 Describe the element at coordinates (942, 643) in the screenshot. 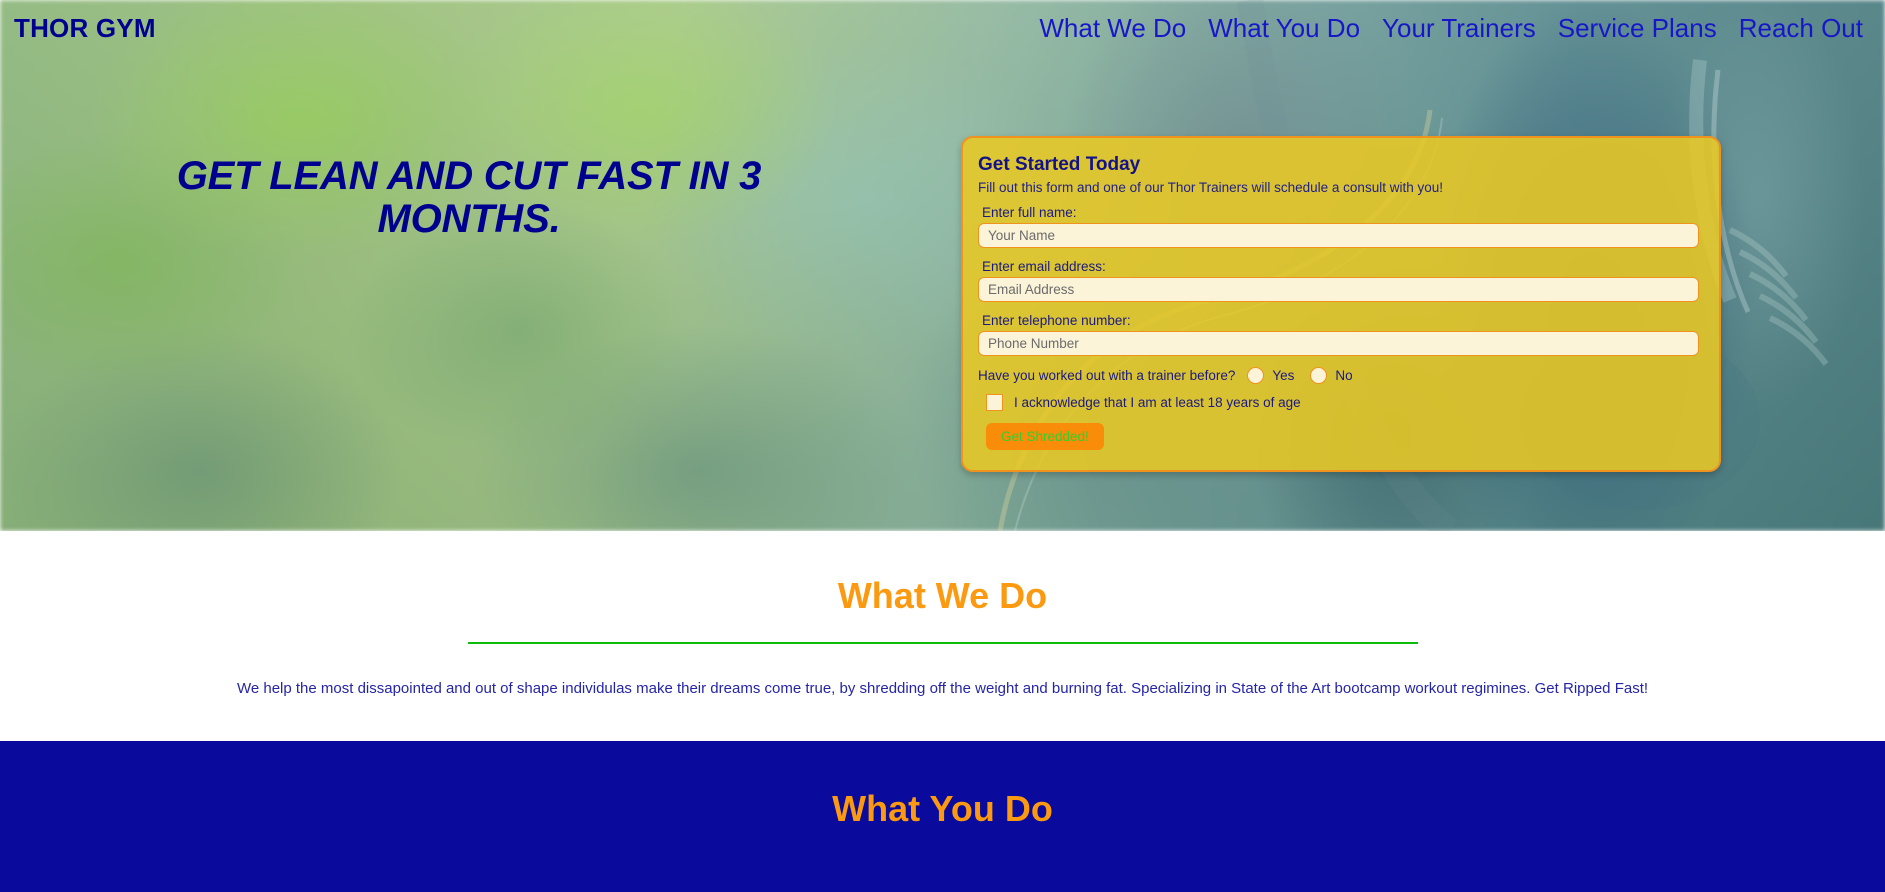

I see `what-we-do-divider` at that location.